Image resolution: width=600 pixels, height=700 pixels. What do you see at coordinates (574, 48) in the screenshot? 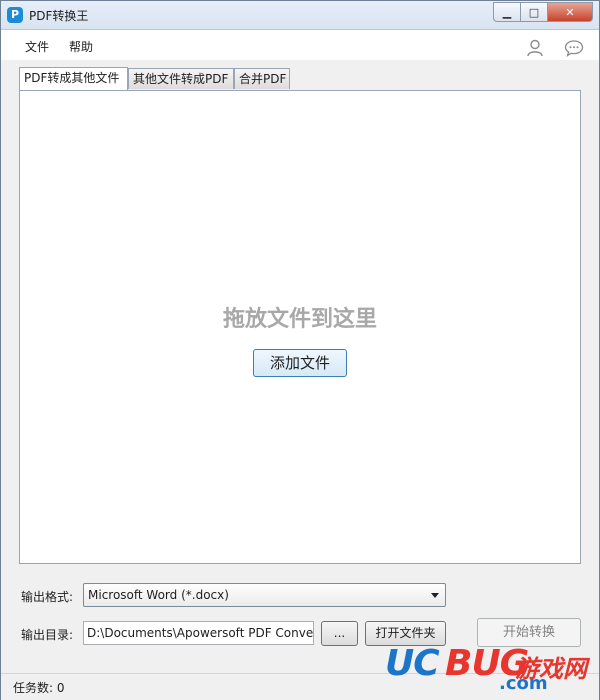
I see `chat-bubble-icon` at bounding box center [574, 48].